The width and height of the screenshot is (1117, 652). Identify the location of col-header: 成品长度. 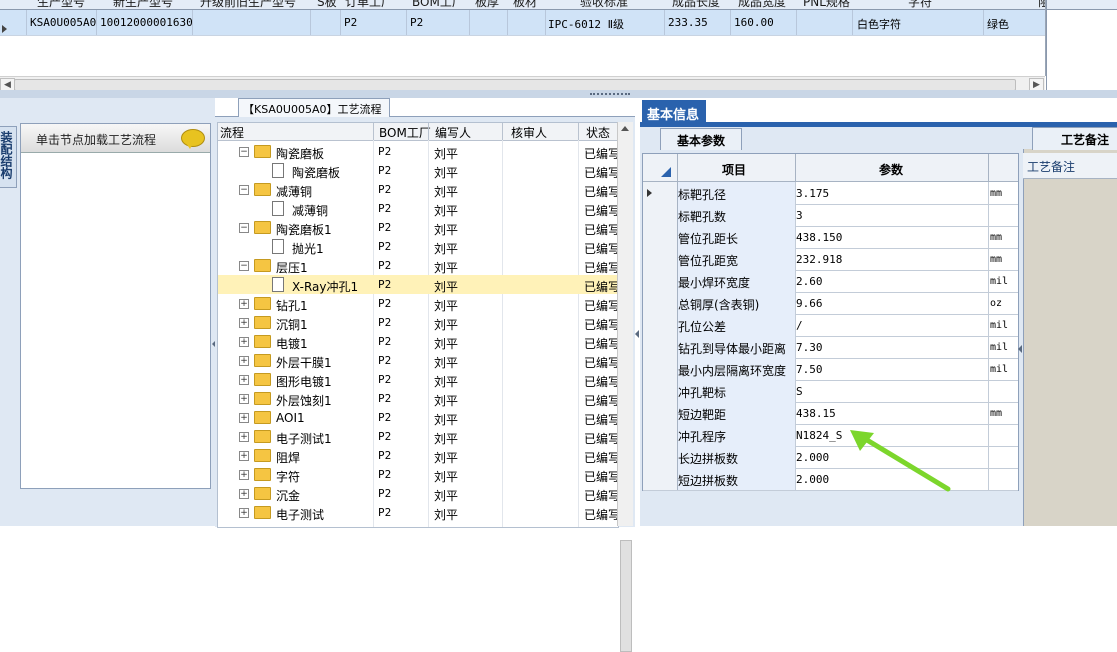
(696, 4).